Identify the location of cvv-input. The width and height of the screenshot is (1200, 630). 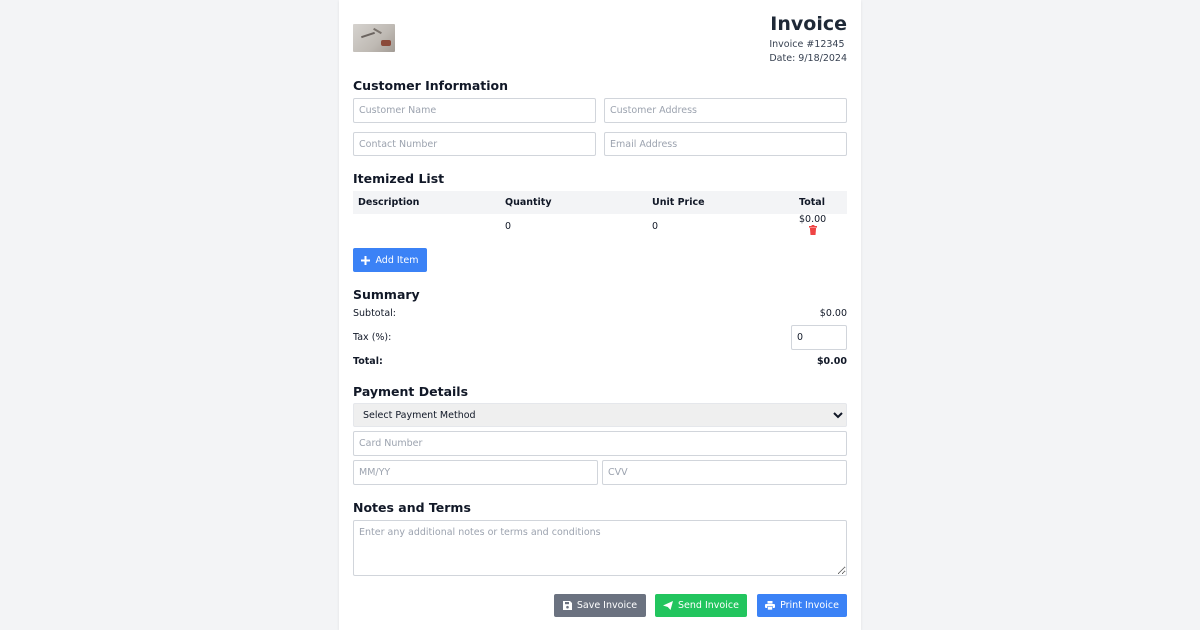
(724, 472).